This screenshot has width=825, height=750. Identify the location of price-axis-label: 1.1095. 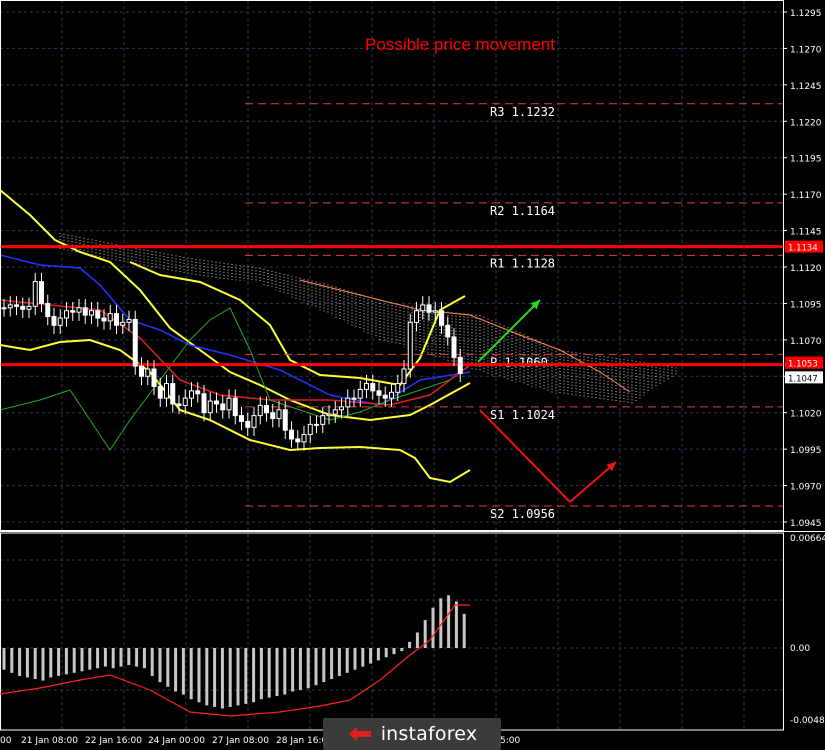
(806, 305).